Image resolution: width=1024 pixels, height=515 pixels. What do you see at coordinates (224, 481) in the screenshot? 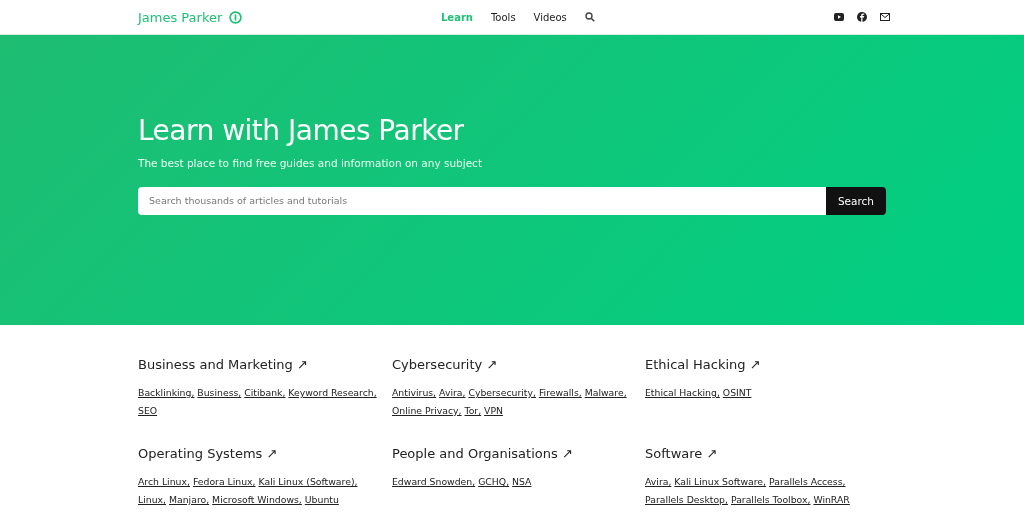
I see `topic-link: Fedora Linux,` at bounding box center [224, 481].